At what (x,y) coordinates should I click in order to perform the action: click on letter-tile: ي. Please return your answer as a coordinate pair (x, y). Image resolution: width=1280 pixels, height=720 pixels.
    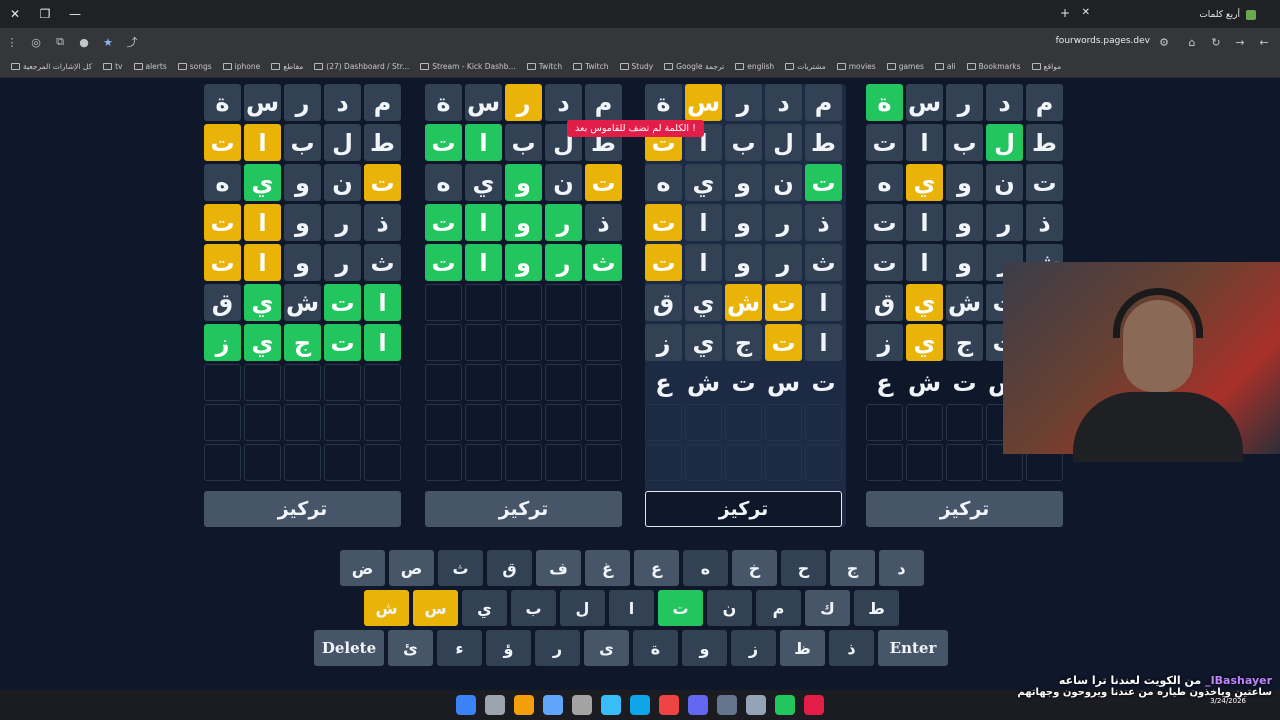
    Looking at the image, I should click on (262, 182).